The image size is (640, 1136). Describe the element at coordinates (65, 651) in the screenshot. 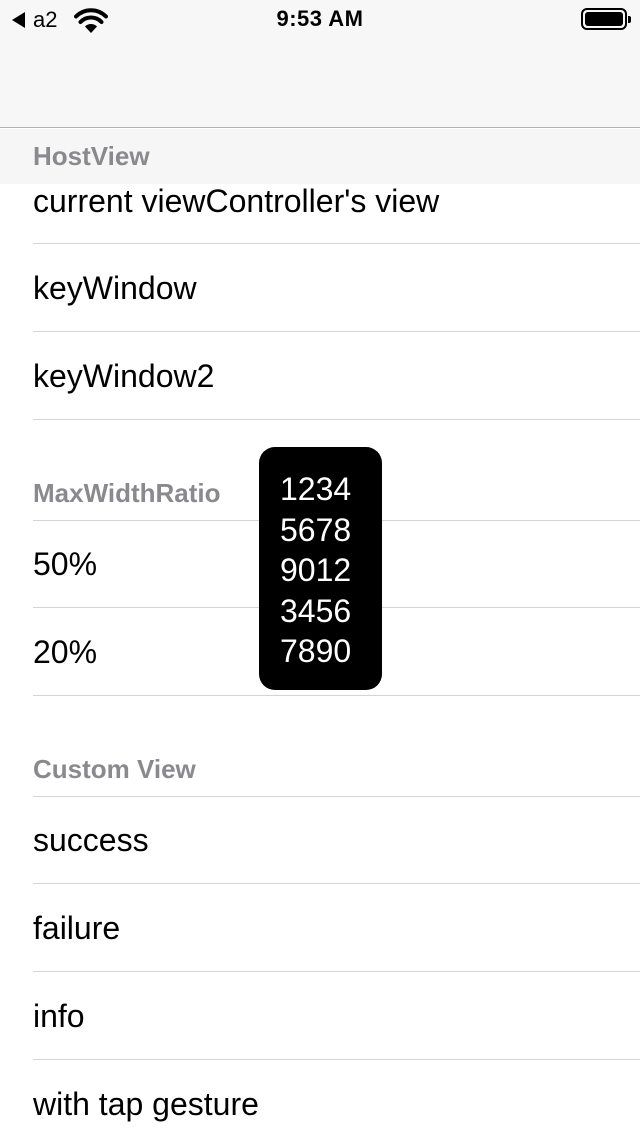

I see `row-label: 20%` at that location.